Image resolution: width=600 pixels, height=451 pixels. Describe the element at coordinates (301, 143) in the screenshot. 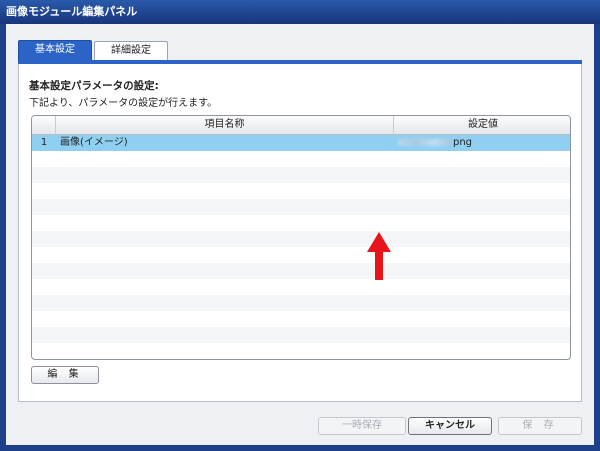

I see `table-row: 1 画像(イメージ) png` at that location.